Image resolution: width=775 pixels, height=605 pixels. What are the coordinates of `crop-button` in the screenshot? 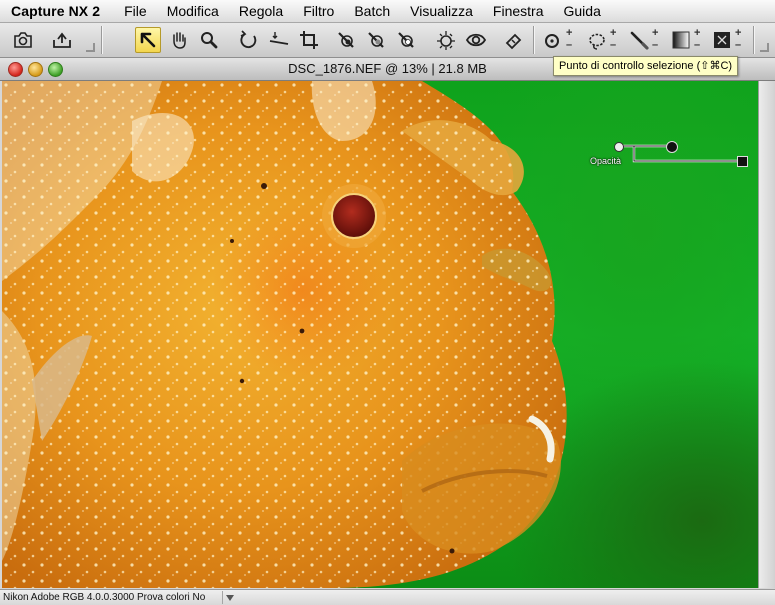 It's located at (309, 40).